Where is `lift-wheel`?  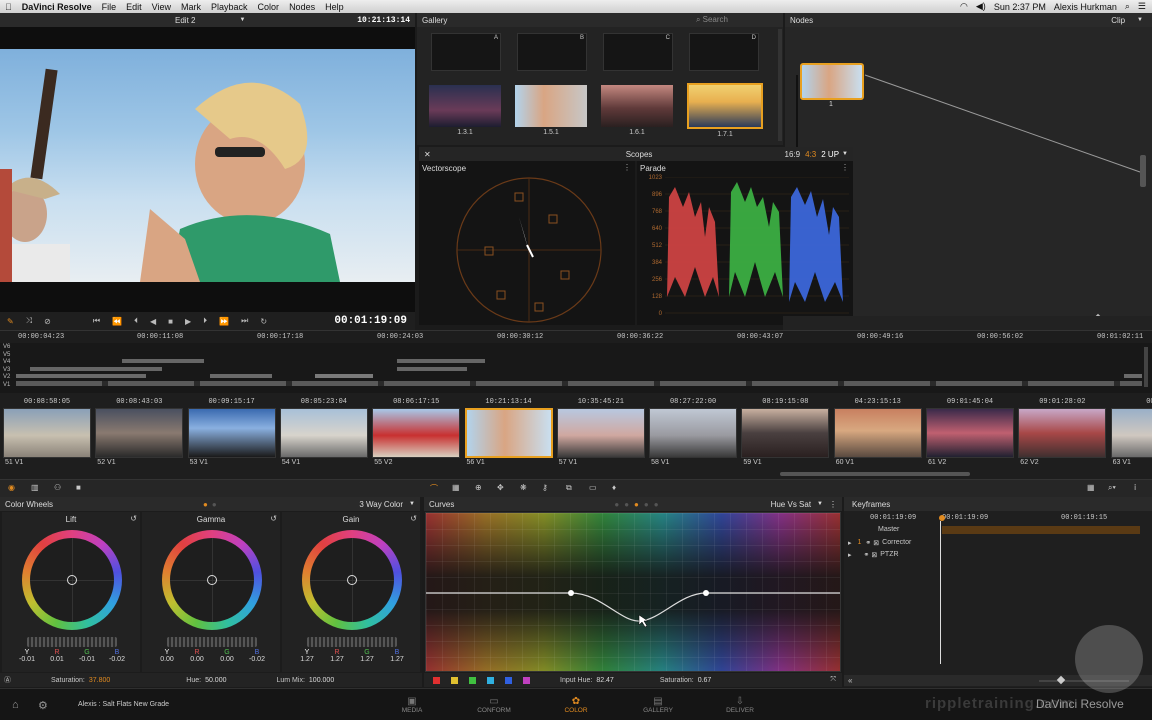 lift-wheel is located at coordinates (72, 580).